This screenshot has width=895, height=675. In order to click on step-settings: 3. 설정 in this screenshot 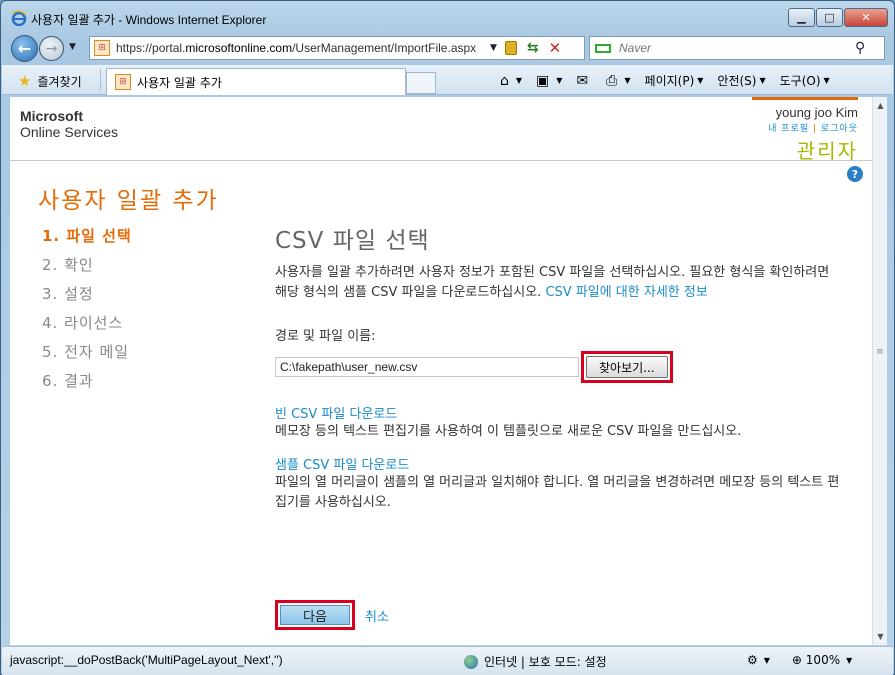, I will do `click(68, 294)`.